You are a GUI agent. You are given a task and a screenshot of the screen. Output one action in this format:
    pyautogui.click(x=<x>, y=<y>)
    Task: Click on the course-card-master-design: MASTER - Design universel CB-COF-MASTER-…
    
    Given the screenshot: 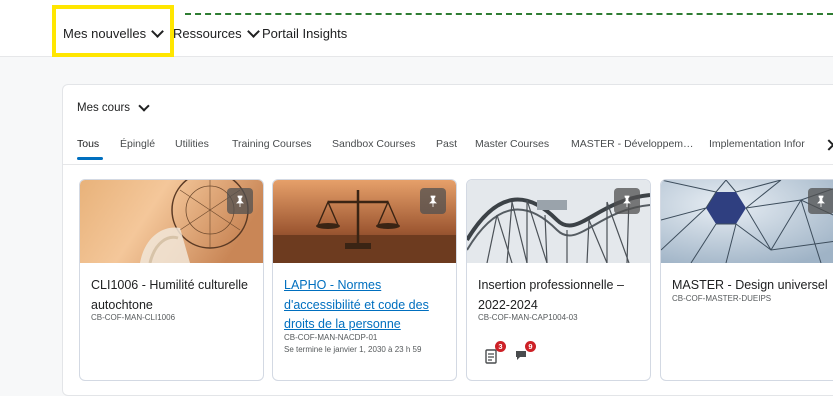 What is the action you would take?
    pyautogui.click(x=746, y=280)
    